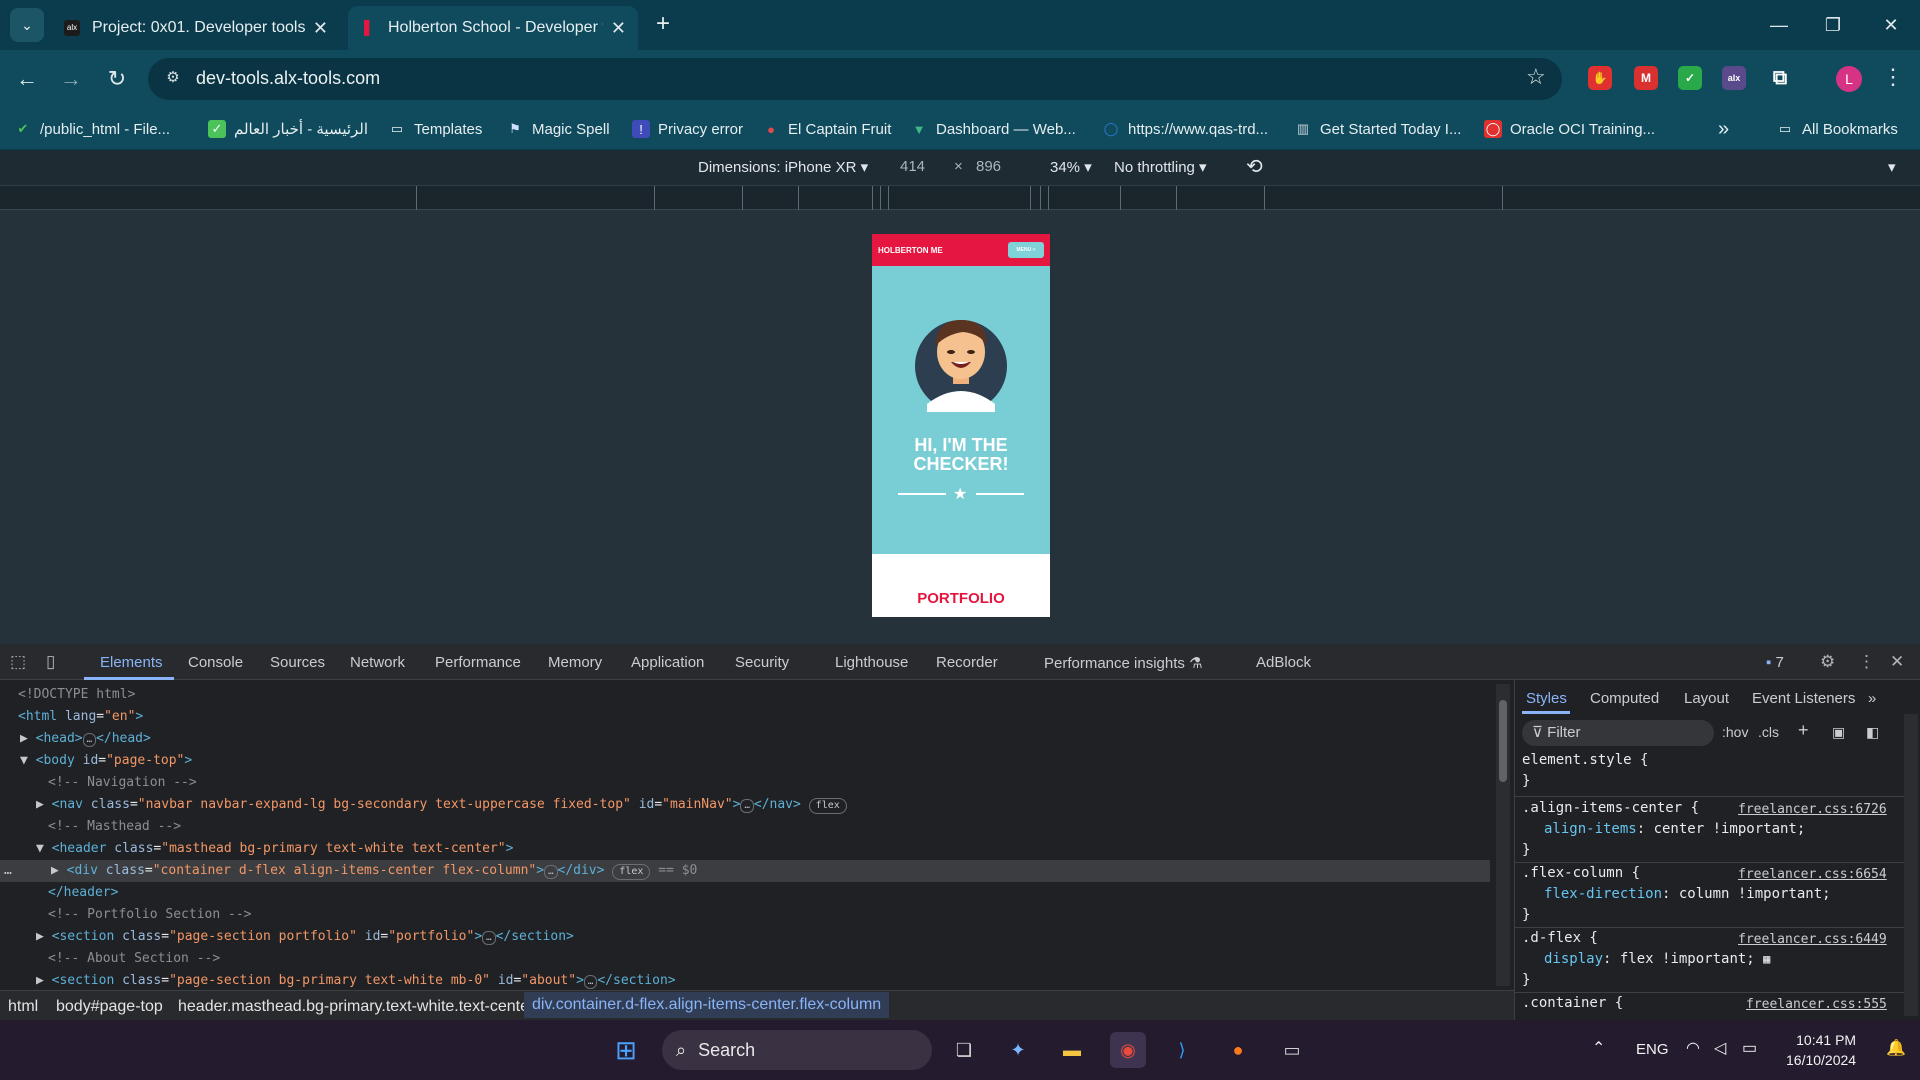 The width and height of the screenshot is (1920, 1080). What do you see at coordinates (1911, 865) in the screenshot?
I see `styles-scrollbar` at bounding box center [1911, 865].